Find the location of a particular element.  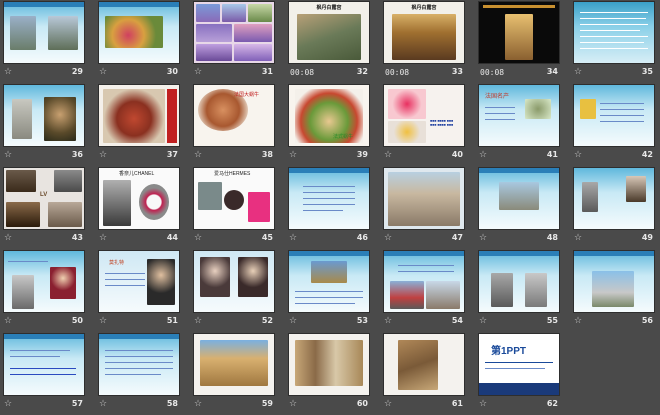

slide-thumbnail: ☆ 48 is located at coordinates (524, 207).